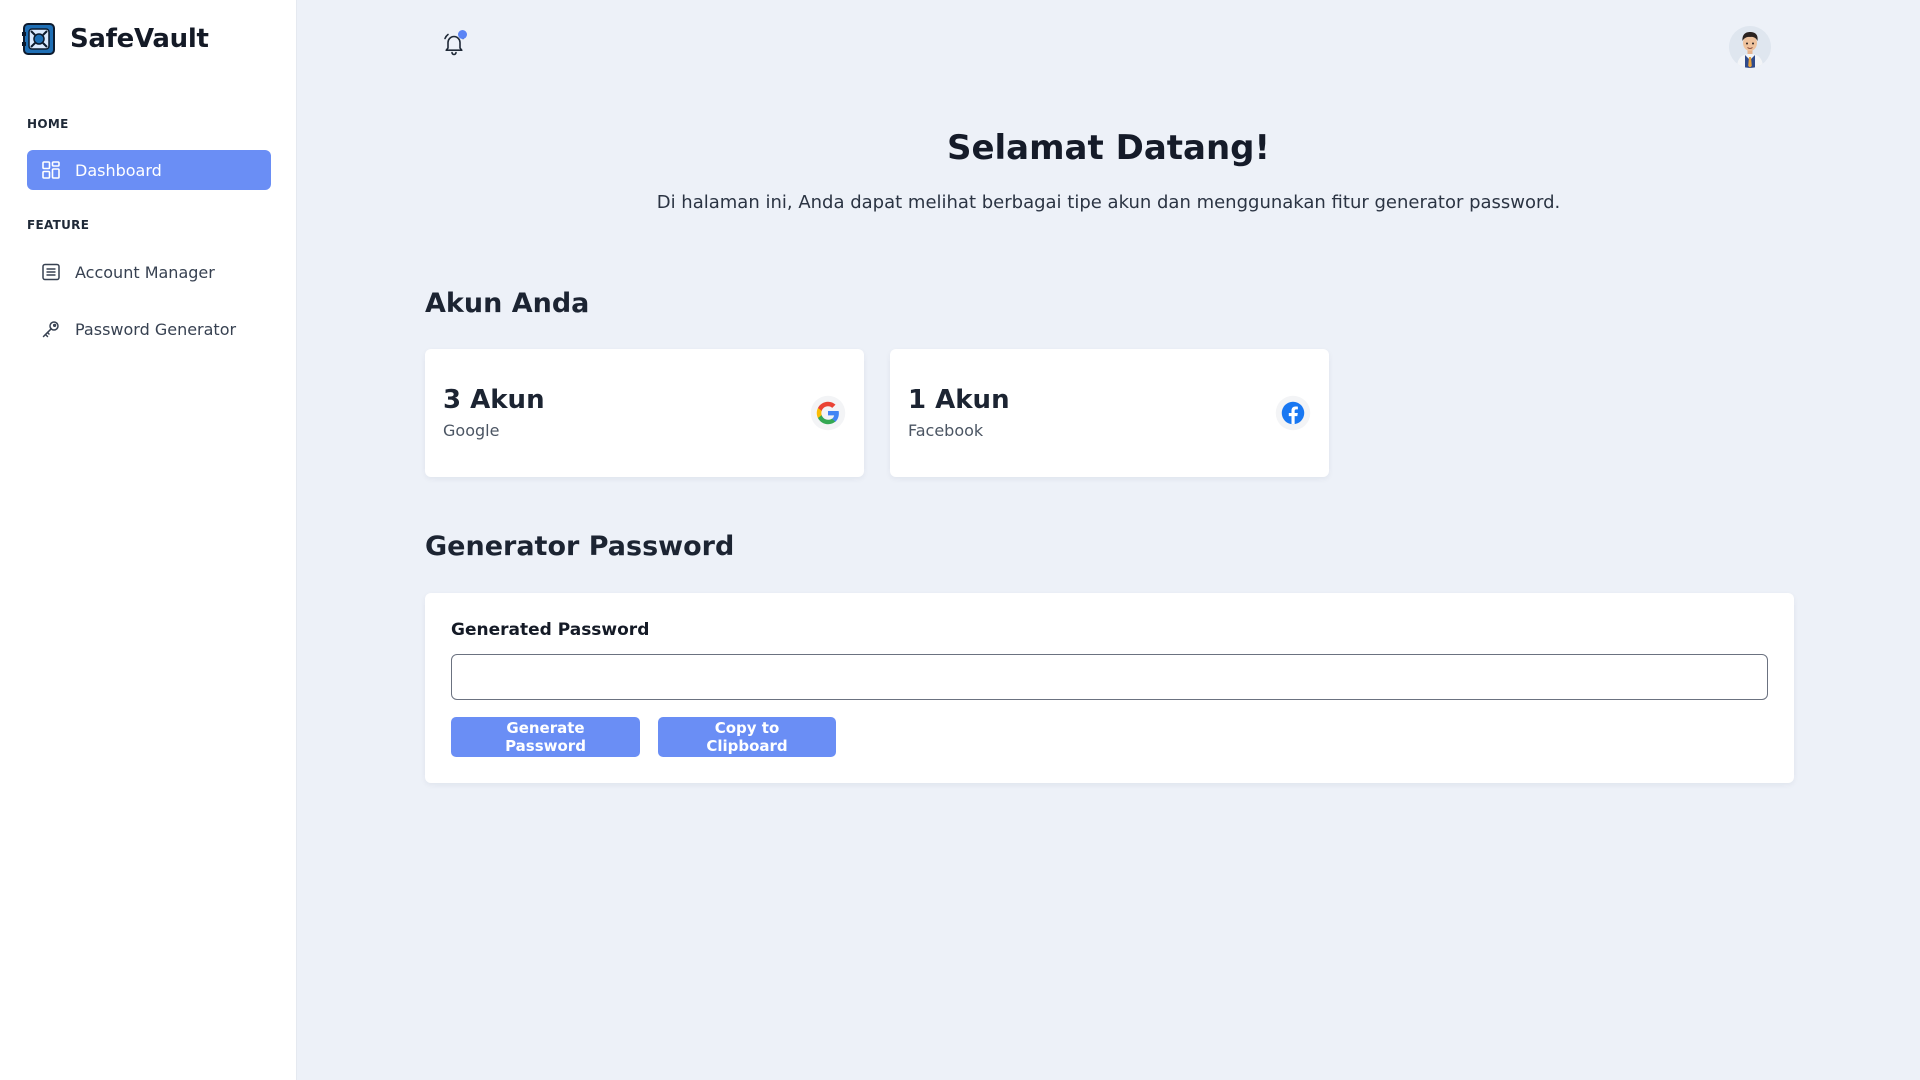 The width and height of the screenshot is (1920, 1080). What do you see at coordinates (454, 44) in the screenshot?
I see `notification-button` at bounding box center [454, 44].